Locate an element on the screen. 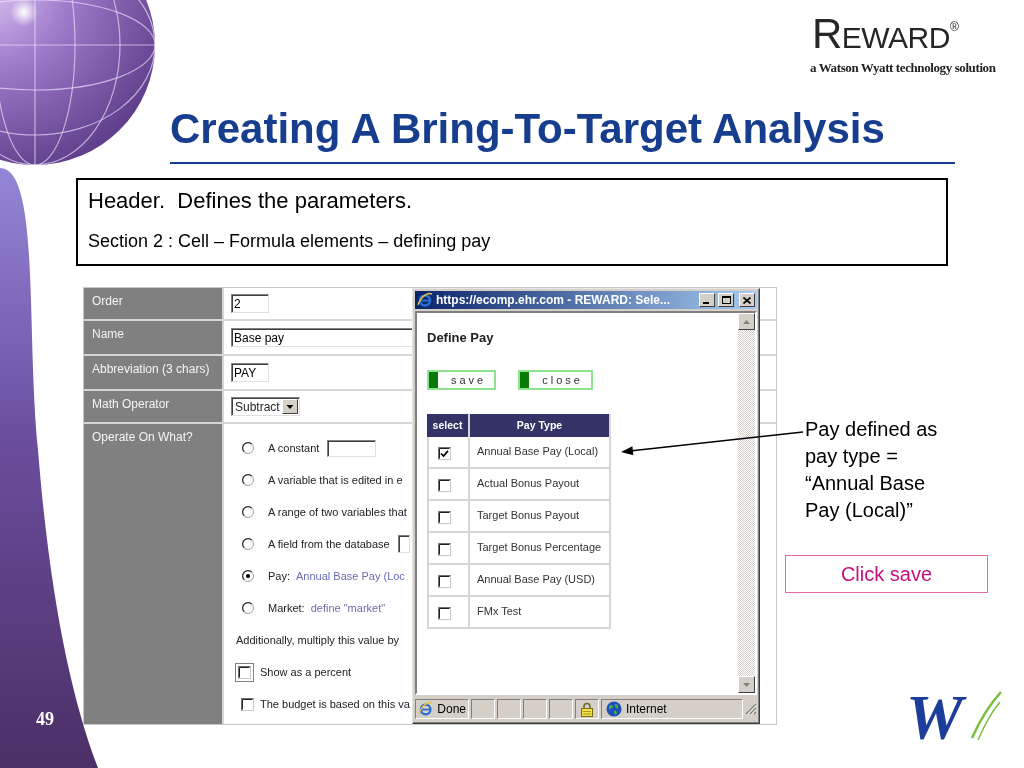  scroll-down-button is located at coordinates (746, 684).